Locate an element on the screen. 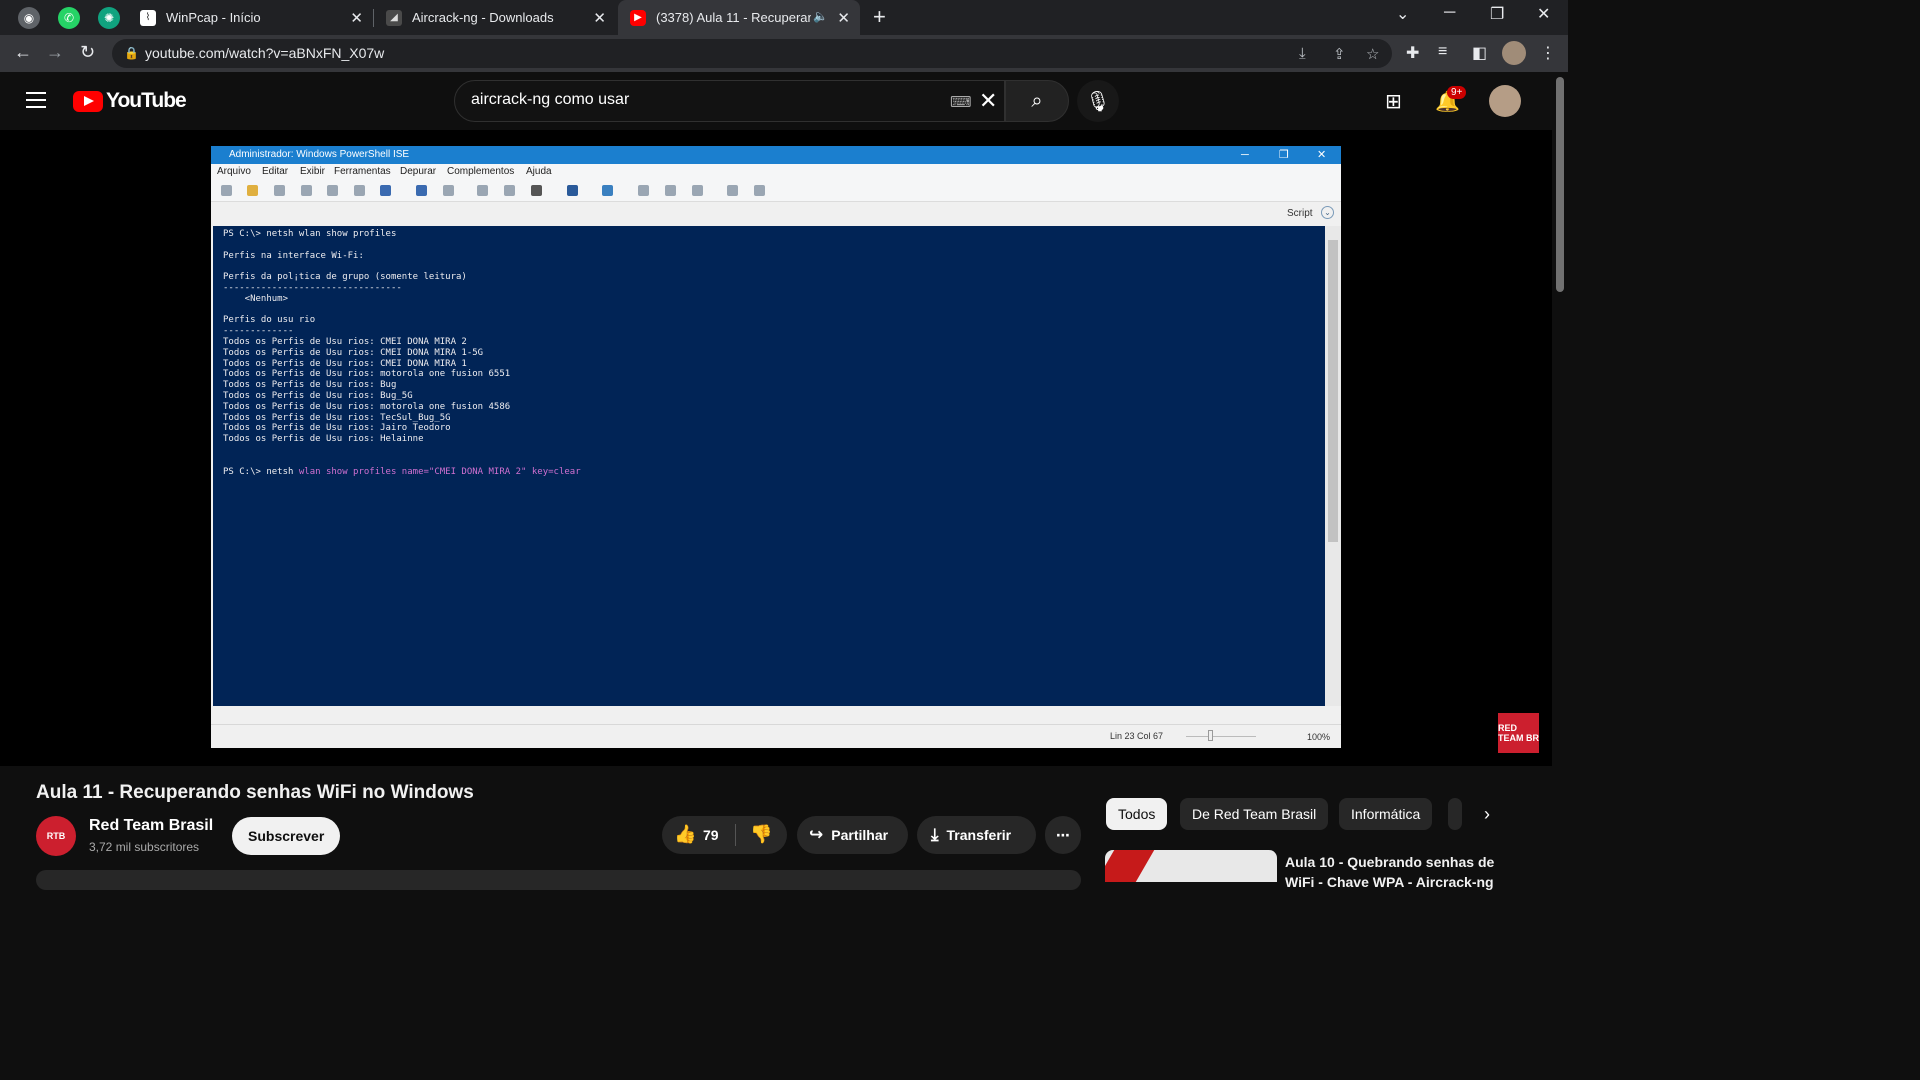 This screenshot has width=1920, height=1080. whatsapp-tab-icon: ✆ is located at coordinates (69, 18).